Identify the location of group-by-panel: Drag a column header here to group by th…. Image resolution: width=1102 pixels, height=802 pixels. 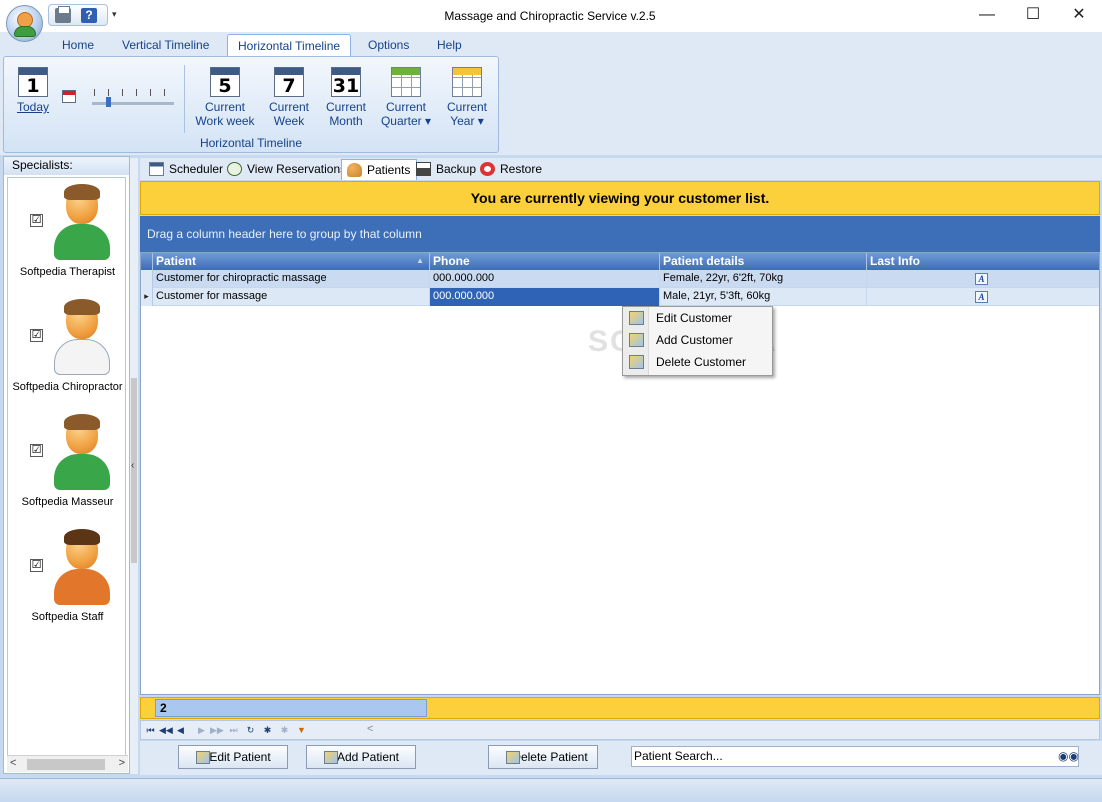
(620, 234).